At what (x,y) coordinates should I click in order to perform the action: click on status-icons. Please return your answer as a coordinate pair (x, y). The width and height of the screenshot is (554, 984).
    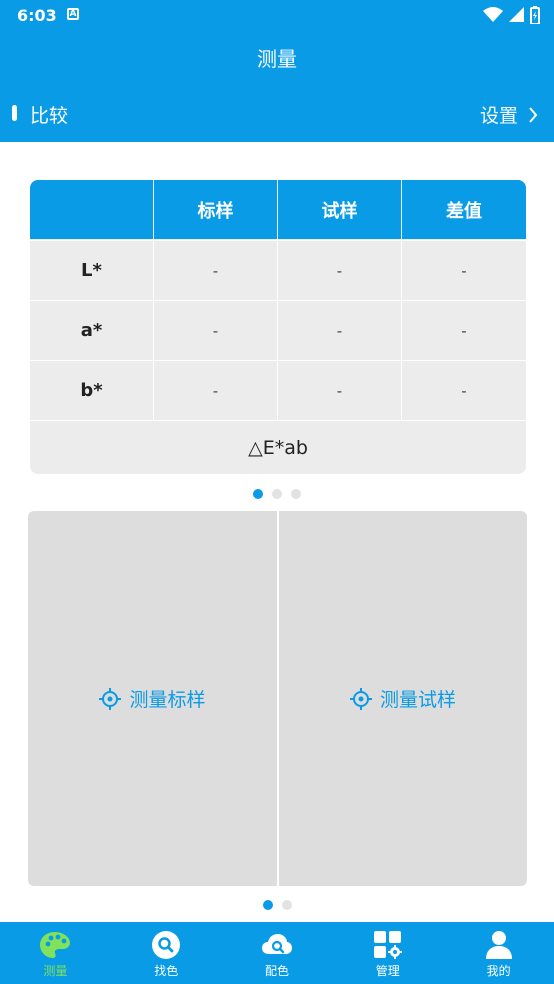
    Looking at the image, I should click on (511, 15).